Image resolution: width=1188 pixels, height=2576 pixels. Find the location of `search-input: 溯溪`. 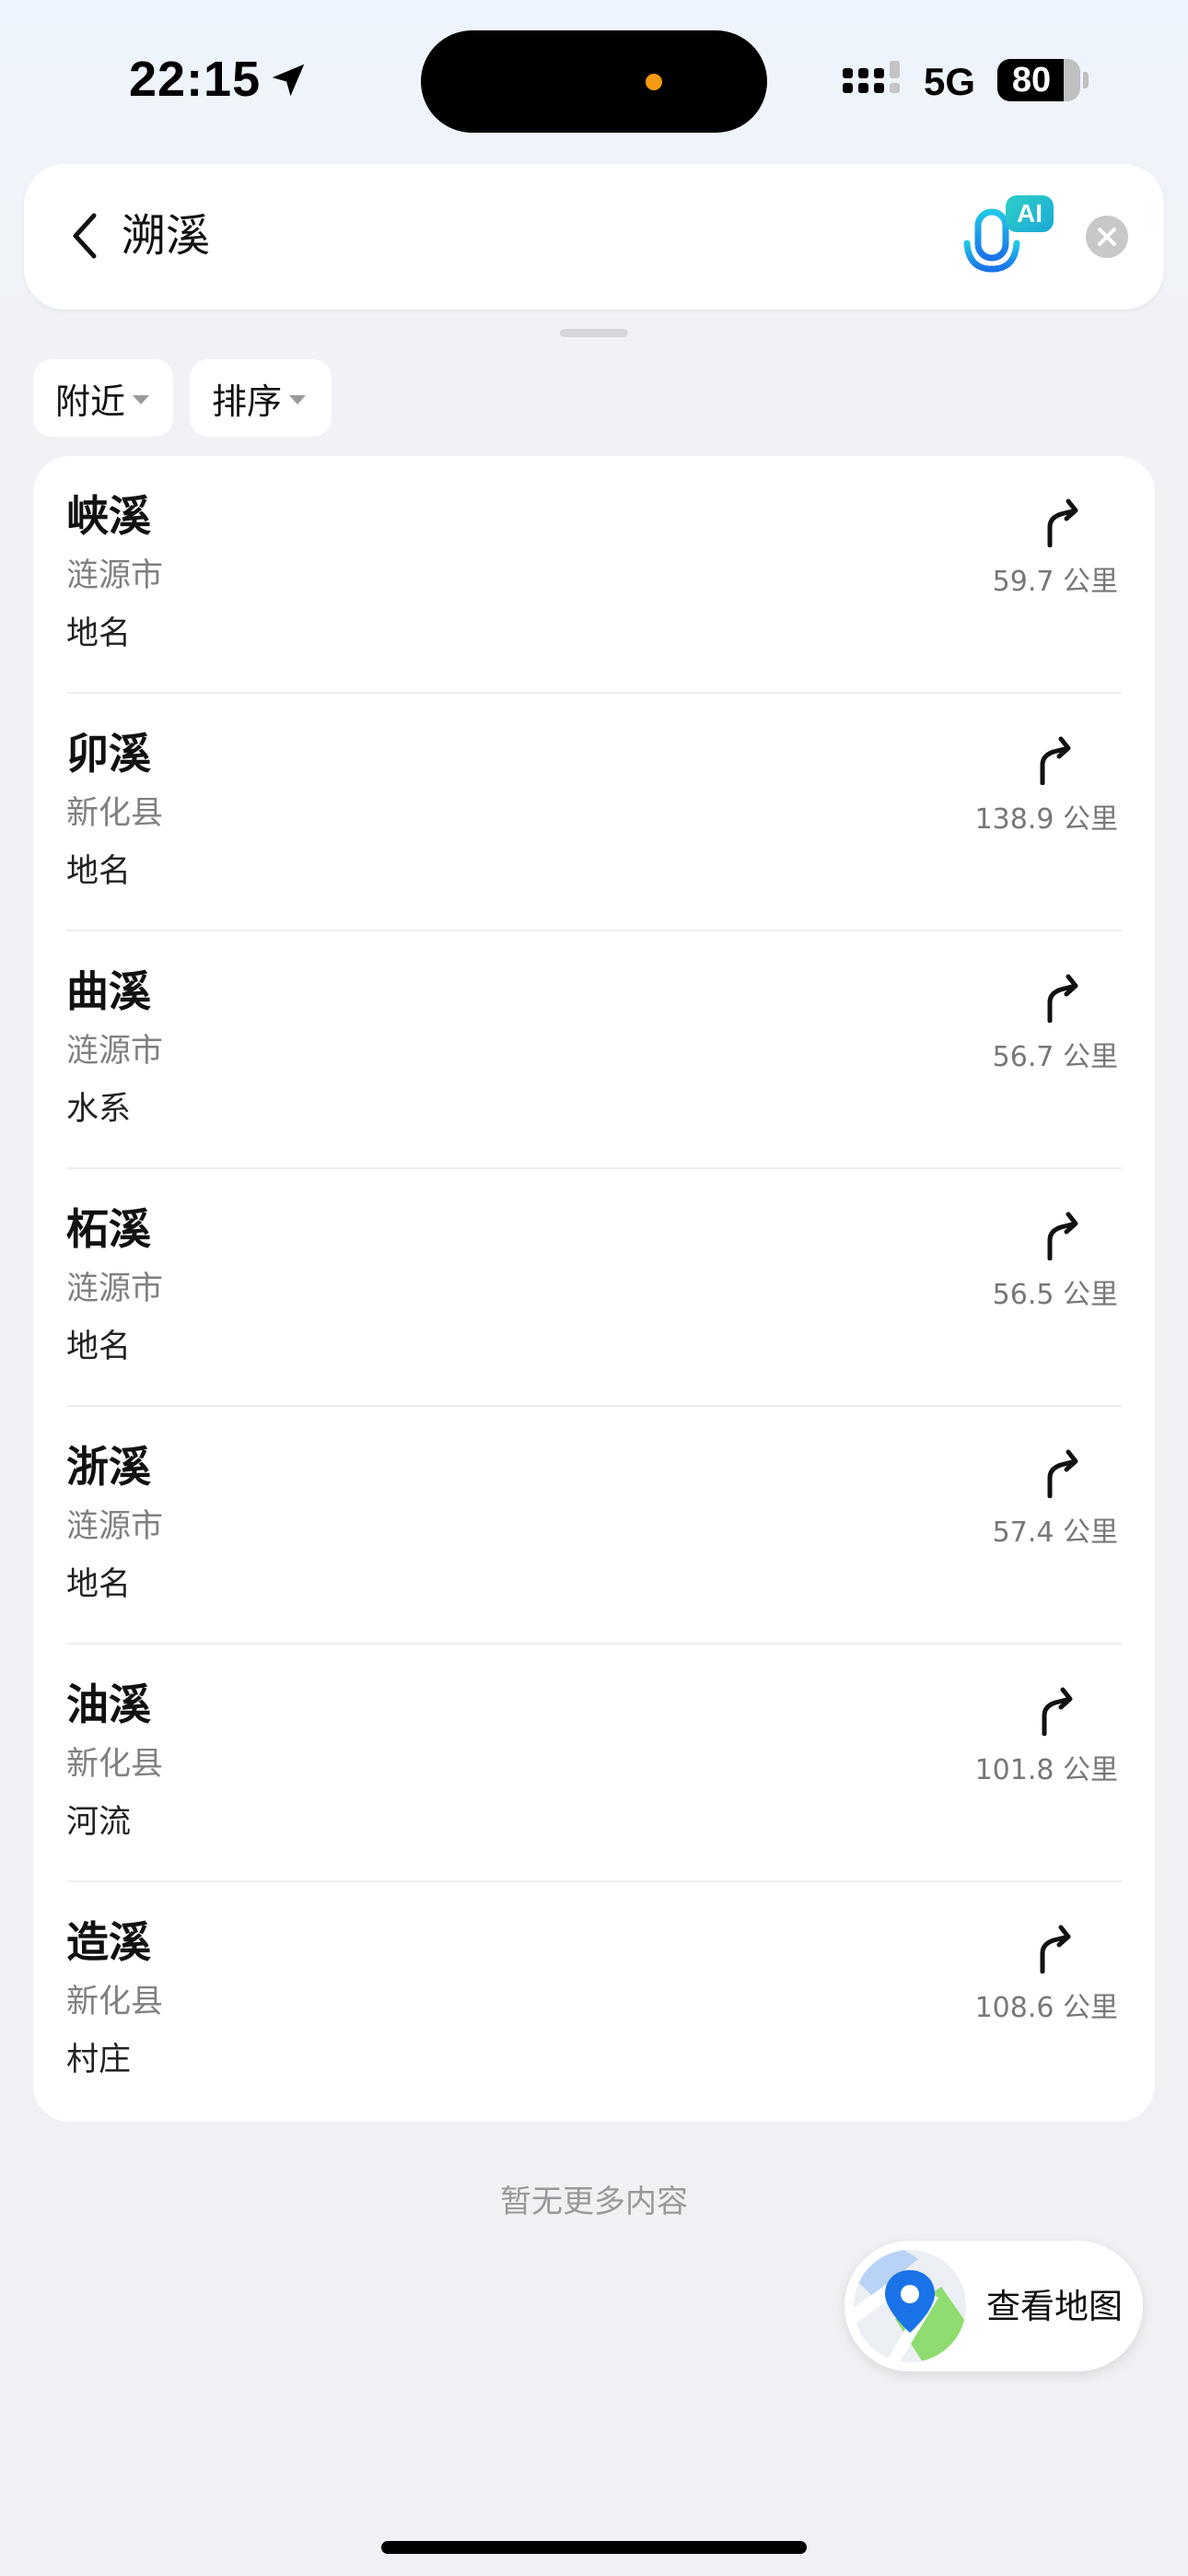

search-input: 溯溪 is located at coordinates (166, 236).